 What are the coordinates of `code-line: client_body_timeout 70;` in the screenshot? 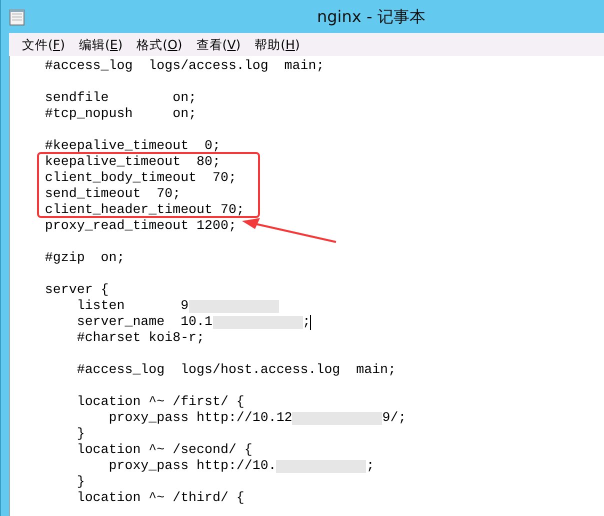 It's located at (140, 178).